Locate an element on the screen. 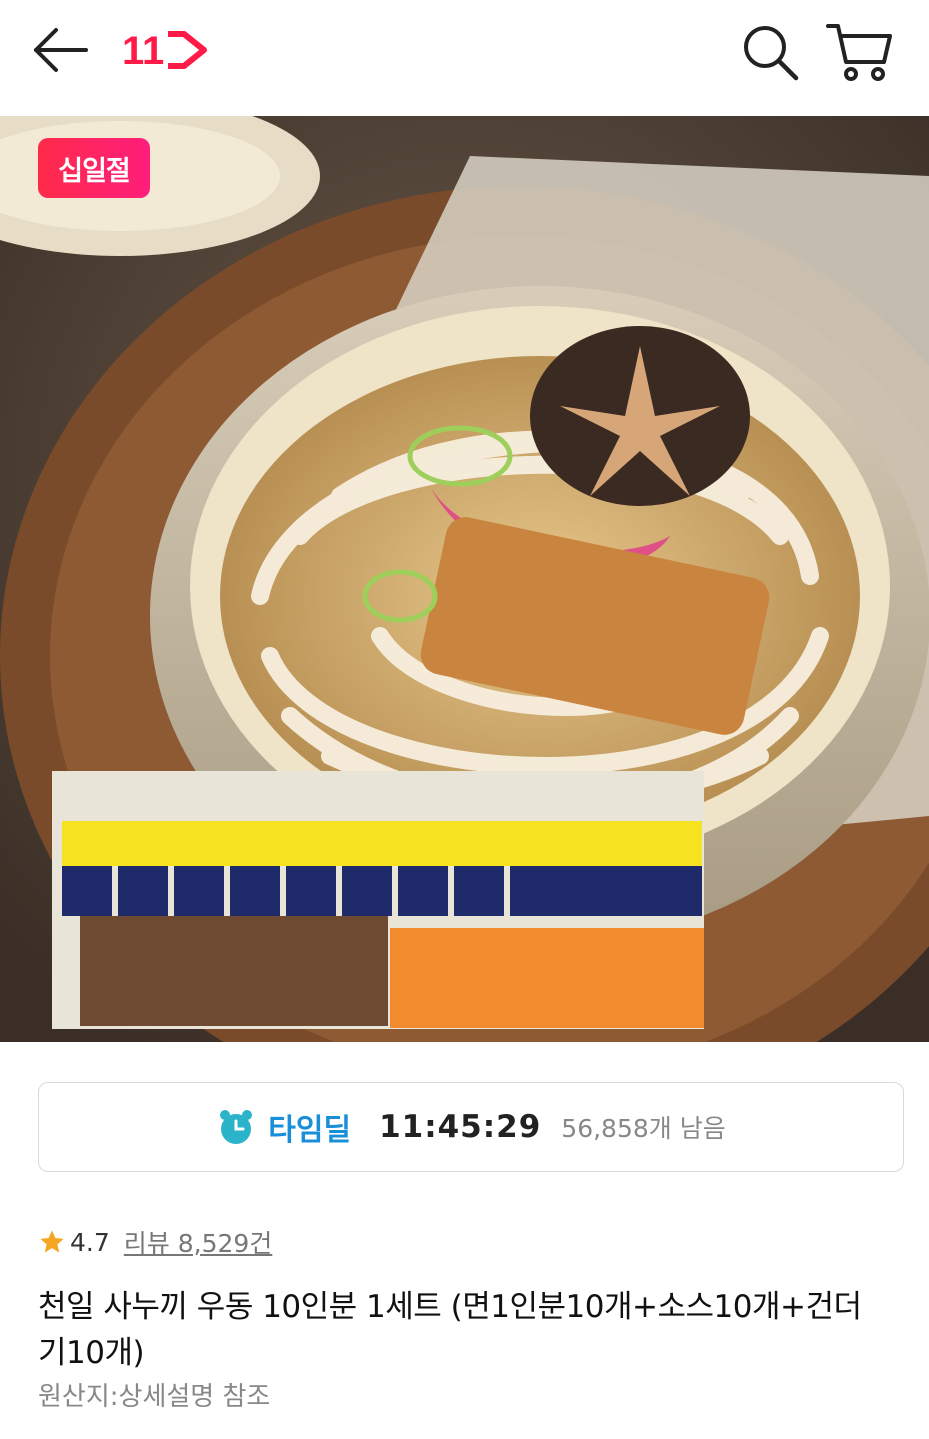  rating-value: 4.7 is located at coordinates (90, 1242).